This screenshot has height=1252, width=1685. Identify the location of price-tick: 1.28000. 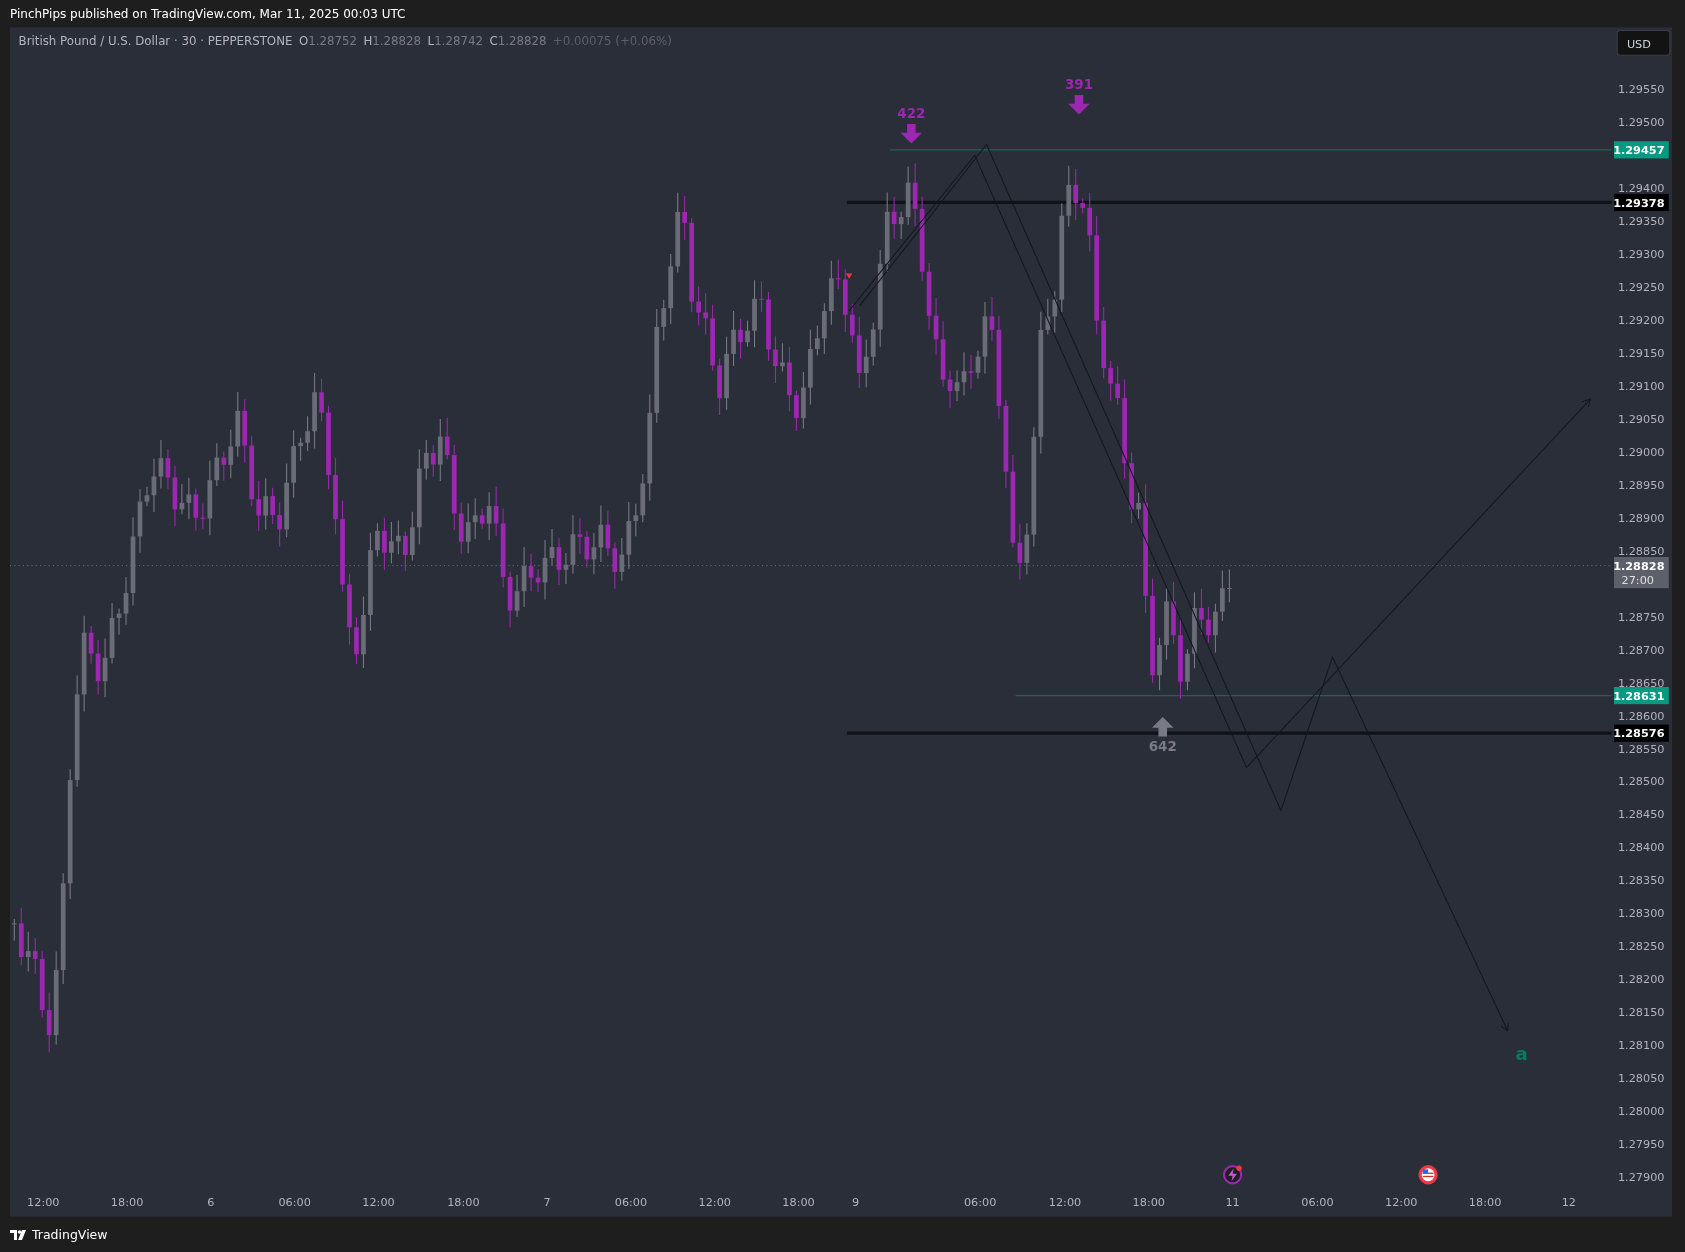
(1641, 1112).